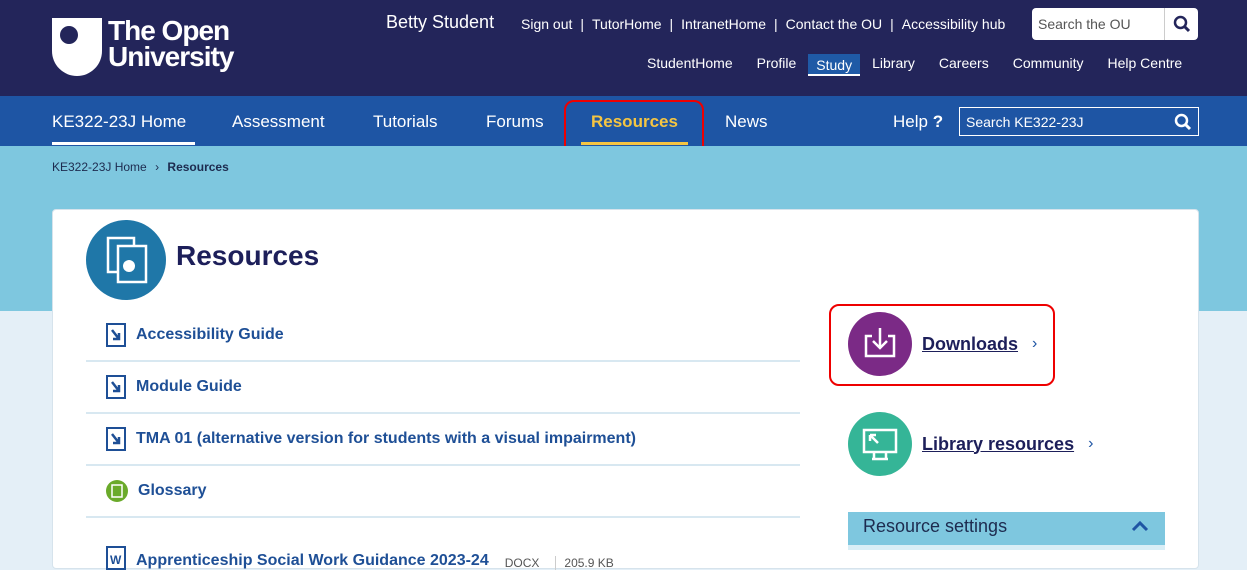 The width and height of the screenshot is (1247, 570). I want to click on resource-settings-body, so click(1006, 547).